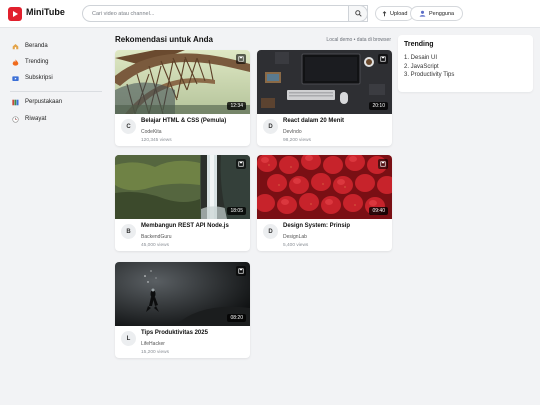 The image size is (540, 405). I want to click on view-count: 5,400 views, so click(296, 245).